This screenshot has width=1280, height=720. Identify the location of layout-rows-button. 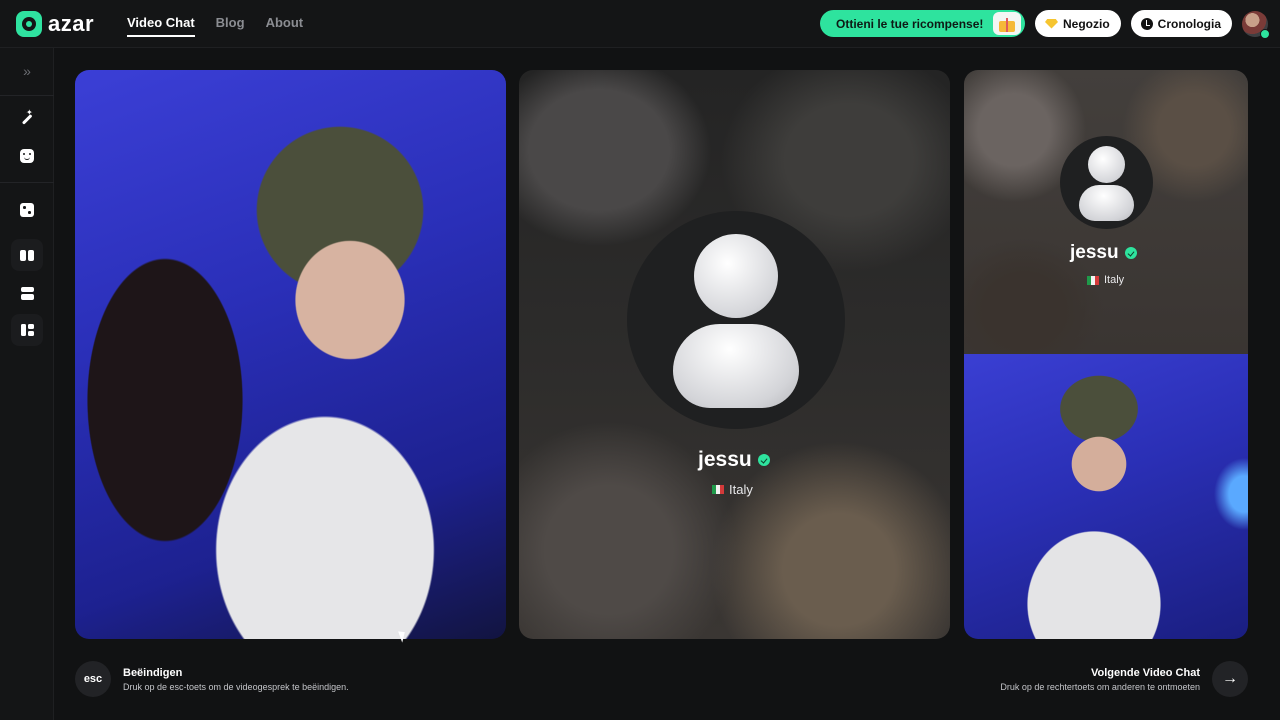
(27, 293).